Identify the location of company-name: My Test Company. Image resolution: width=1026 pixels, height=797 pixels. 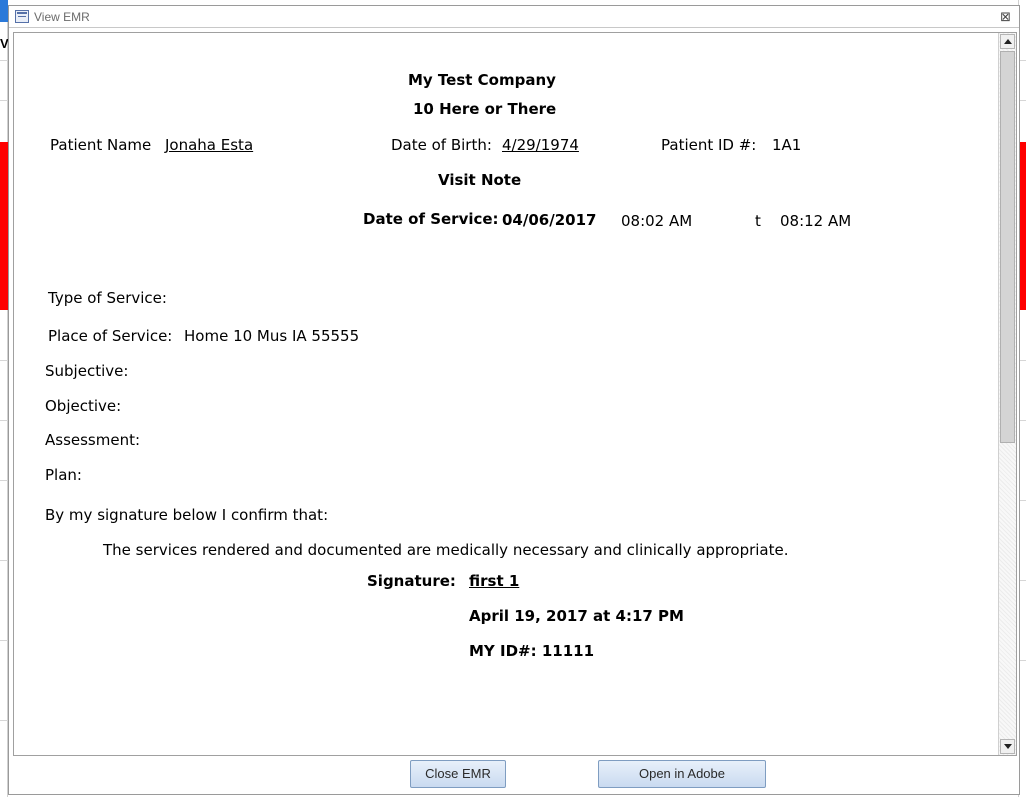
(482, 80).